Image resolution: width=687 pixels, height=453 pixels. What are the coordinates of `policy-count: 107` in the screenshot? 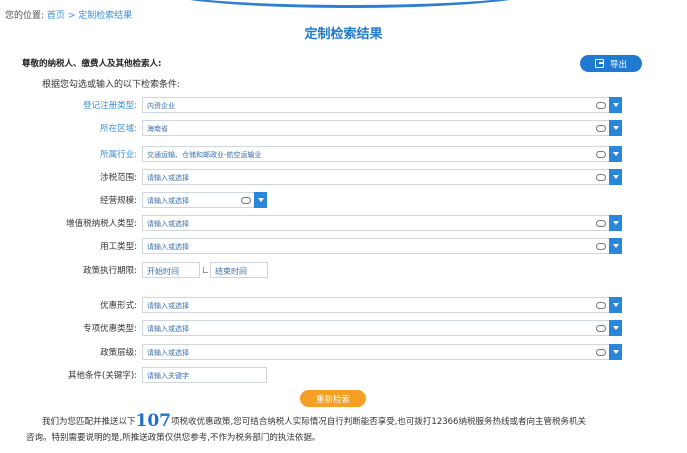 It's located at (153, 421).